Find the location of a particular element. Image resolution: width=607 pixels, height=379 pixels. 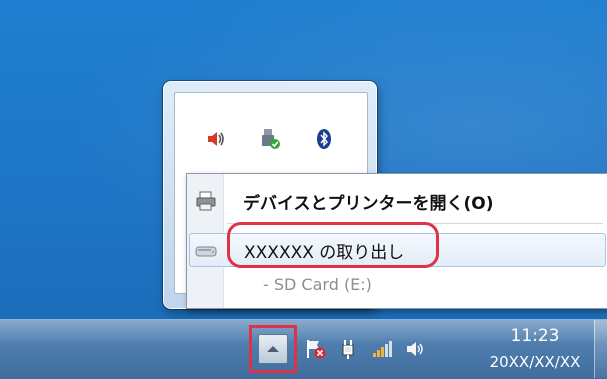

network-plug-icon is located at coordinates (348, 349).